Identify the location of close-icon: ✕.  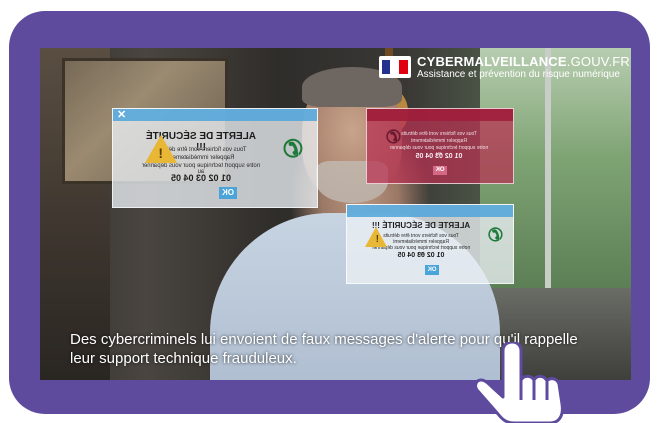
(121, 114).